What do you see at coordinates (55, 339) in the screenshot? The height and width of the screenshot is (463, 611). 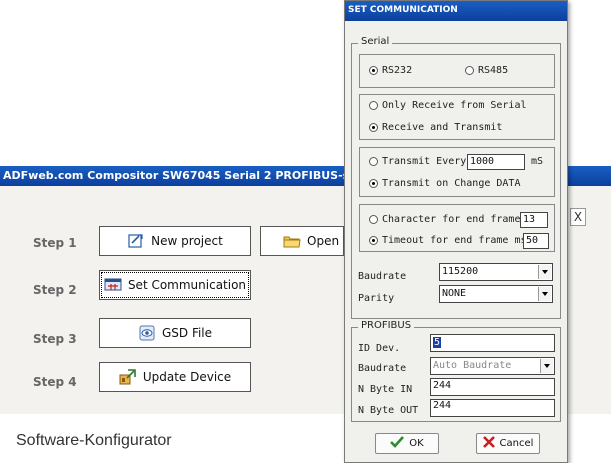 I see `step-3-label: Step 3` at bounding box center [55, 339].